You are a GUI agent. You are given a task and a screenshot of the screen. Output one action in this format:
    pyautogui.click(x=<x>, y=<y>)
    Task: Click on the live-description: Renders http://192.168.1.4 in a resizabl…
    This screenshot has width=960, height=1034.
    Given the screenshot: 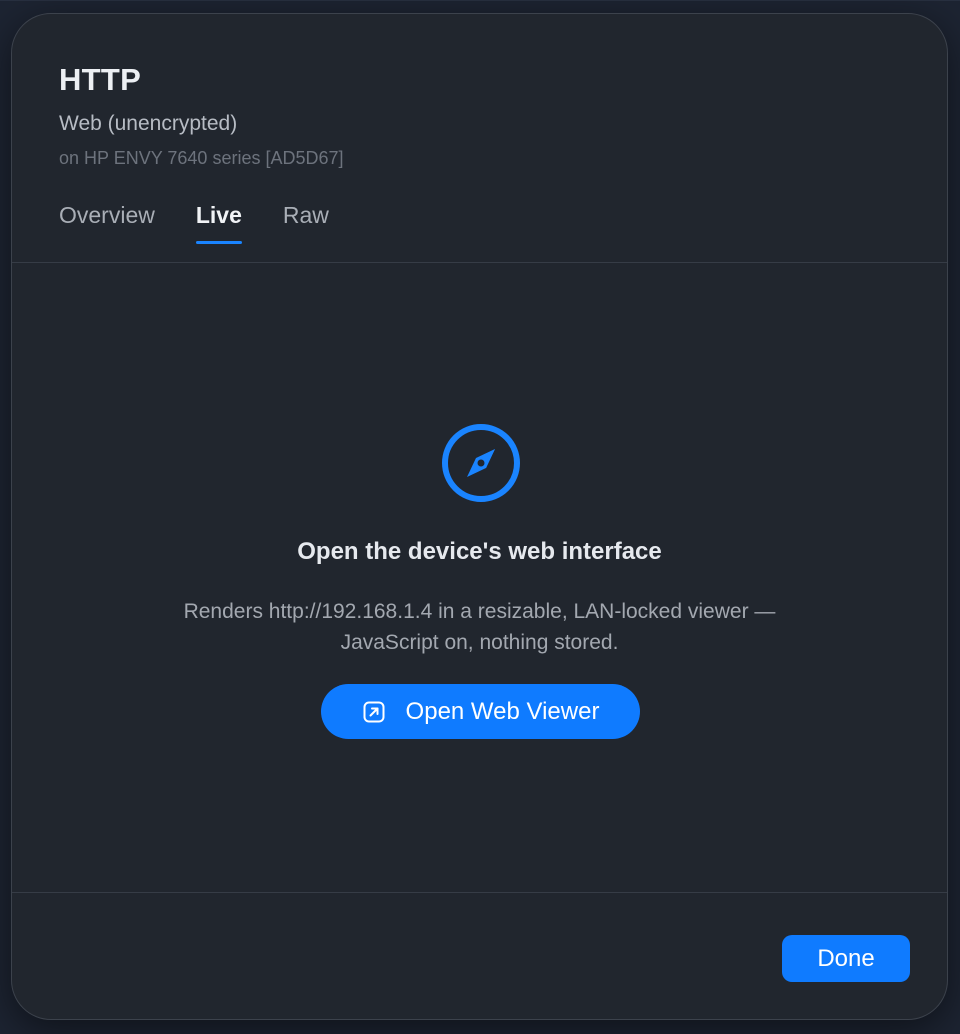 What is the action you would take?
    pyautogui.click(x=479, y=627)
    